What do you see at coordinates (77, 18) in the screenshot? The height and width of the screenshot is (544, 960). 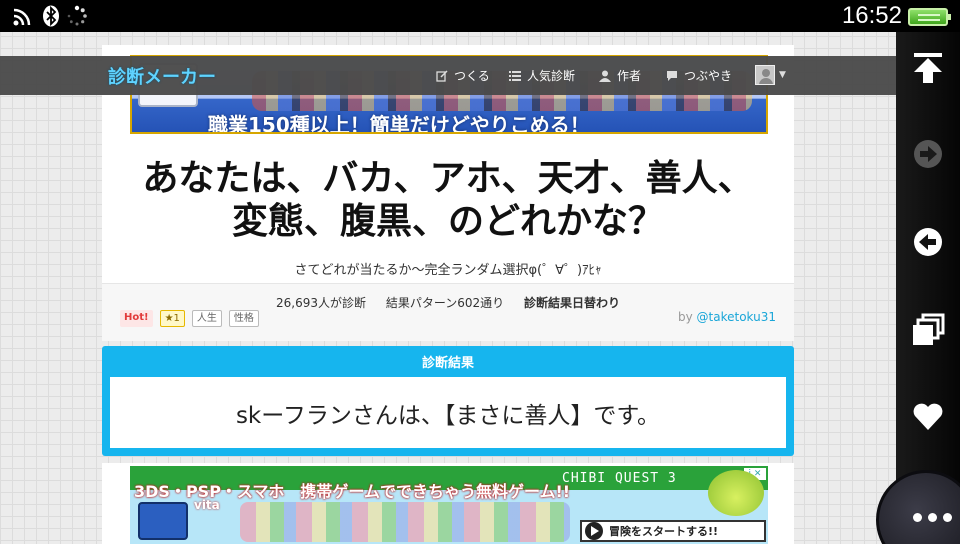 I see `loading-spinner-icon` at bounding box center [77, 18].